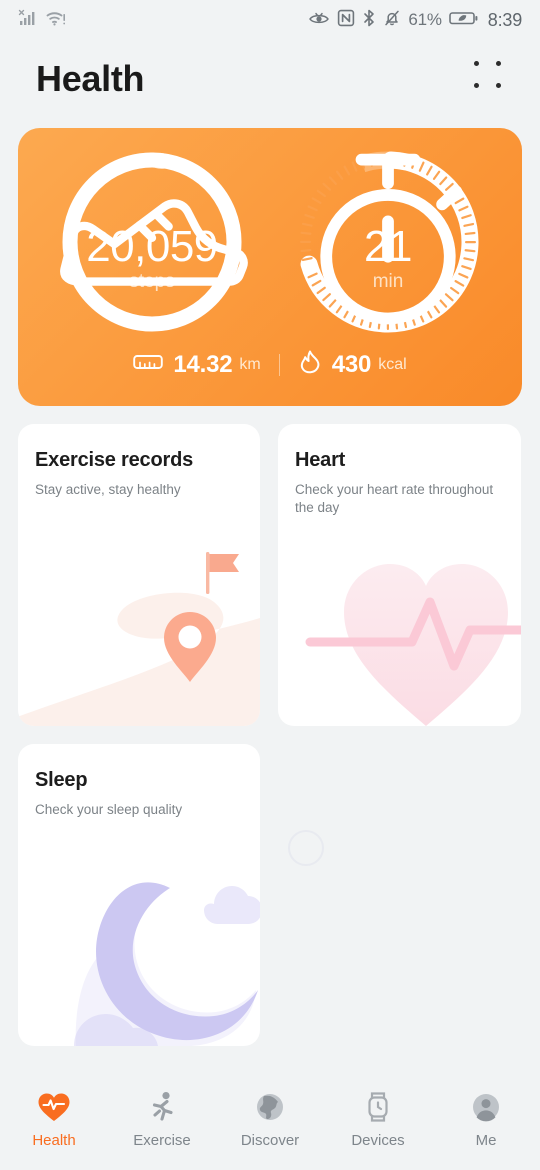  What do you see at coordinates (162, 1107) in the screenshot?
I see `running-man-icon` at bounding box center [162, 1107].